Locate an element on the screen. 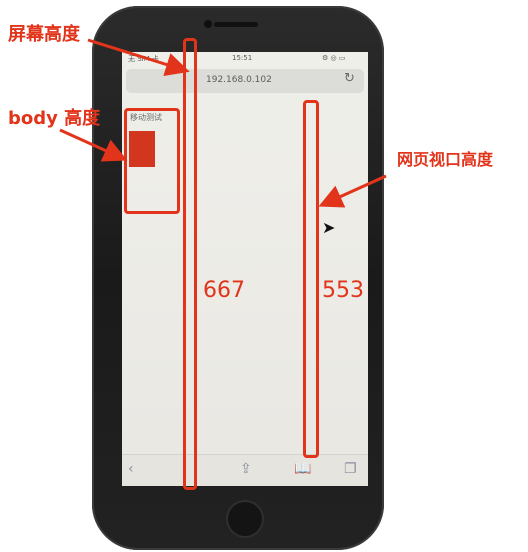 Image resolution: width=528 pixels, height=552 pixels. viewport-height-value: 553 is located at coordinates (343, 290).